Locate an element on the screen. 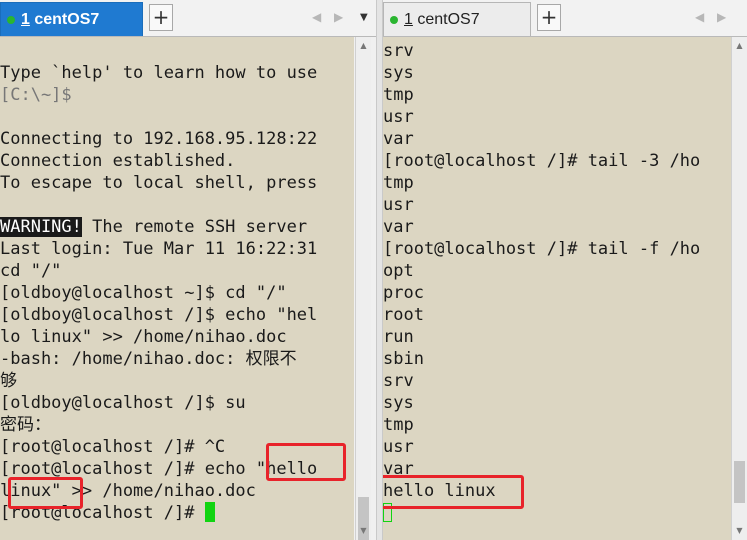  terminal-text: Connecting to 192.168.95.128:22 is located at coordinates (159, 139).